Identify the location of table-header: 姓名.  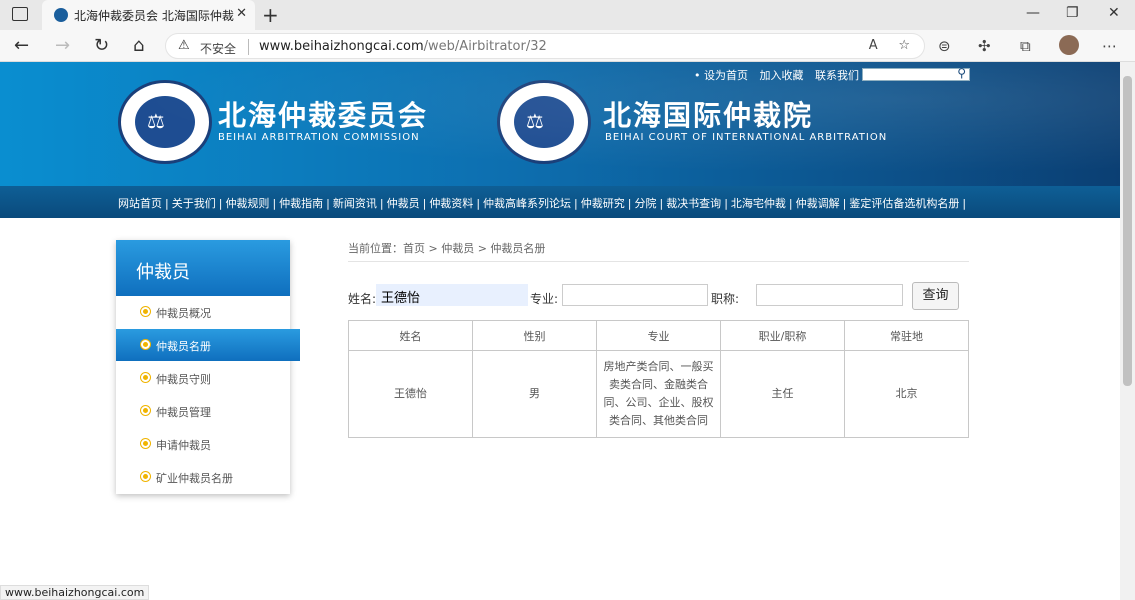
(410, 335).